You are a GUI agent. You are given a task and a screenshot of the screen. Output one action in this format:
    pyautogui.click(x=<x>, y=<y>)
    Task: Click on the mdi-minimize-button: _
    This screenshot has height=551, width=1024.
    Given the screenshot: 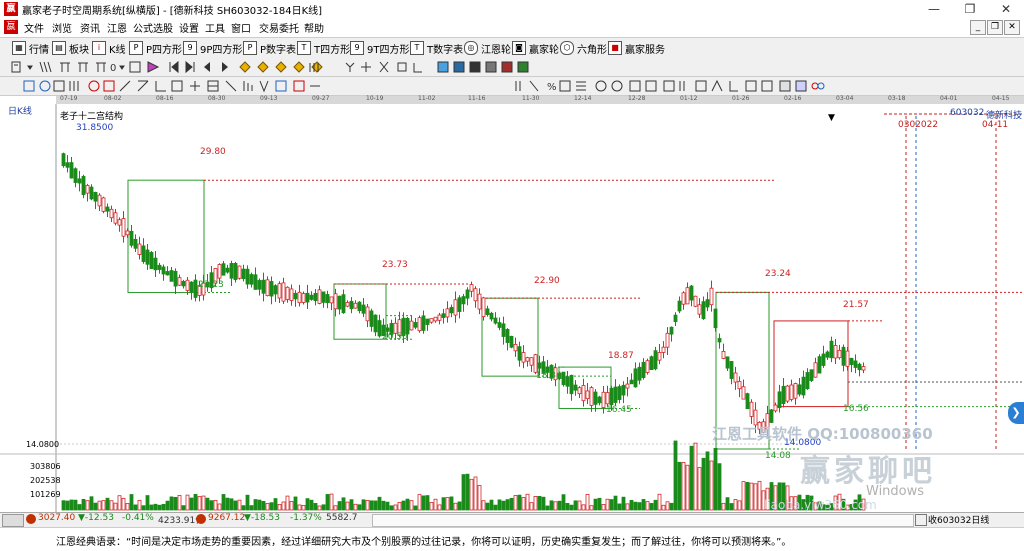 What is the action you would take?
    pyautogui.click(x=978, y=27)
    